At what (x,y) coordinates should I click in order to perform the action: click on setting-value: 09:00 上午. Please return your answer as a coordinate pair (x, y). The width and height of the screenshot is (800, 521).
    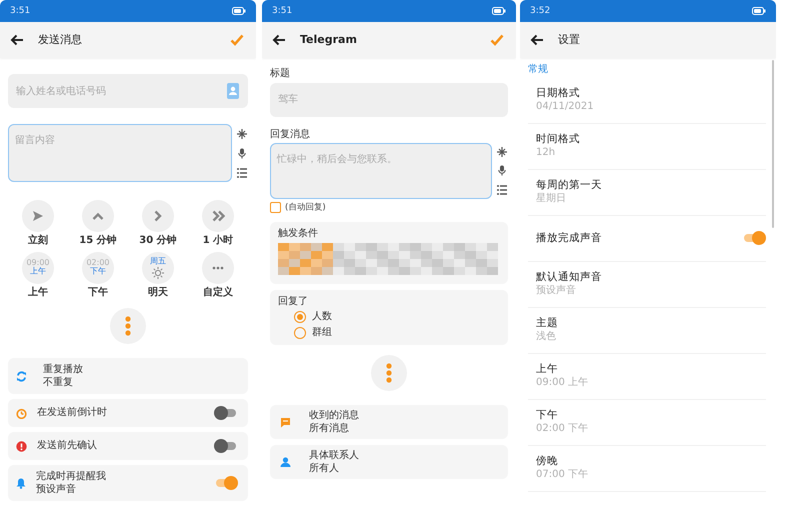
    Looking at the image, I should click on (562, 383).